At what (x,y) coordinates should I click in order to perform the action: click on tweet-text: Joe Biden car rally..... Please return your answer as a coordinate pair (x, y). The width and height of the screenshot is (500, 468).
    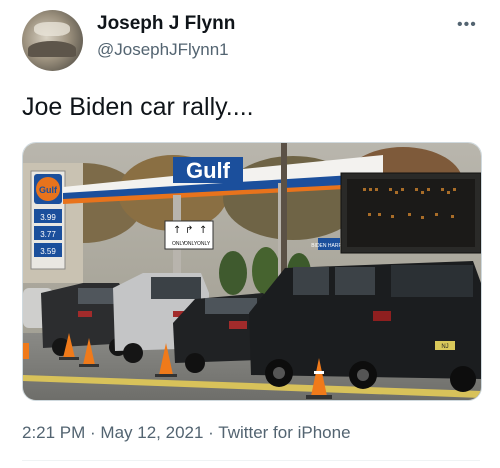
    Looking at the image, I should click on (138, 107).